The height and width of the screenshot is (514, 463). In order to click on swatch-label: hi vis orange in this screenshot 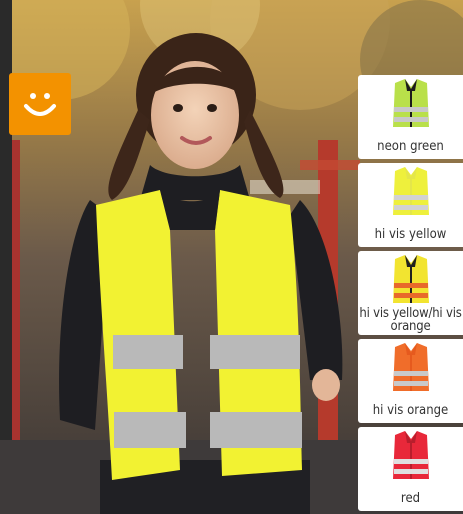, I will do `click(410, 410)`.